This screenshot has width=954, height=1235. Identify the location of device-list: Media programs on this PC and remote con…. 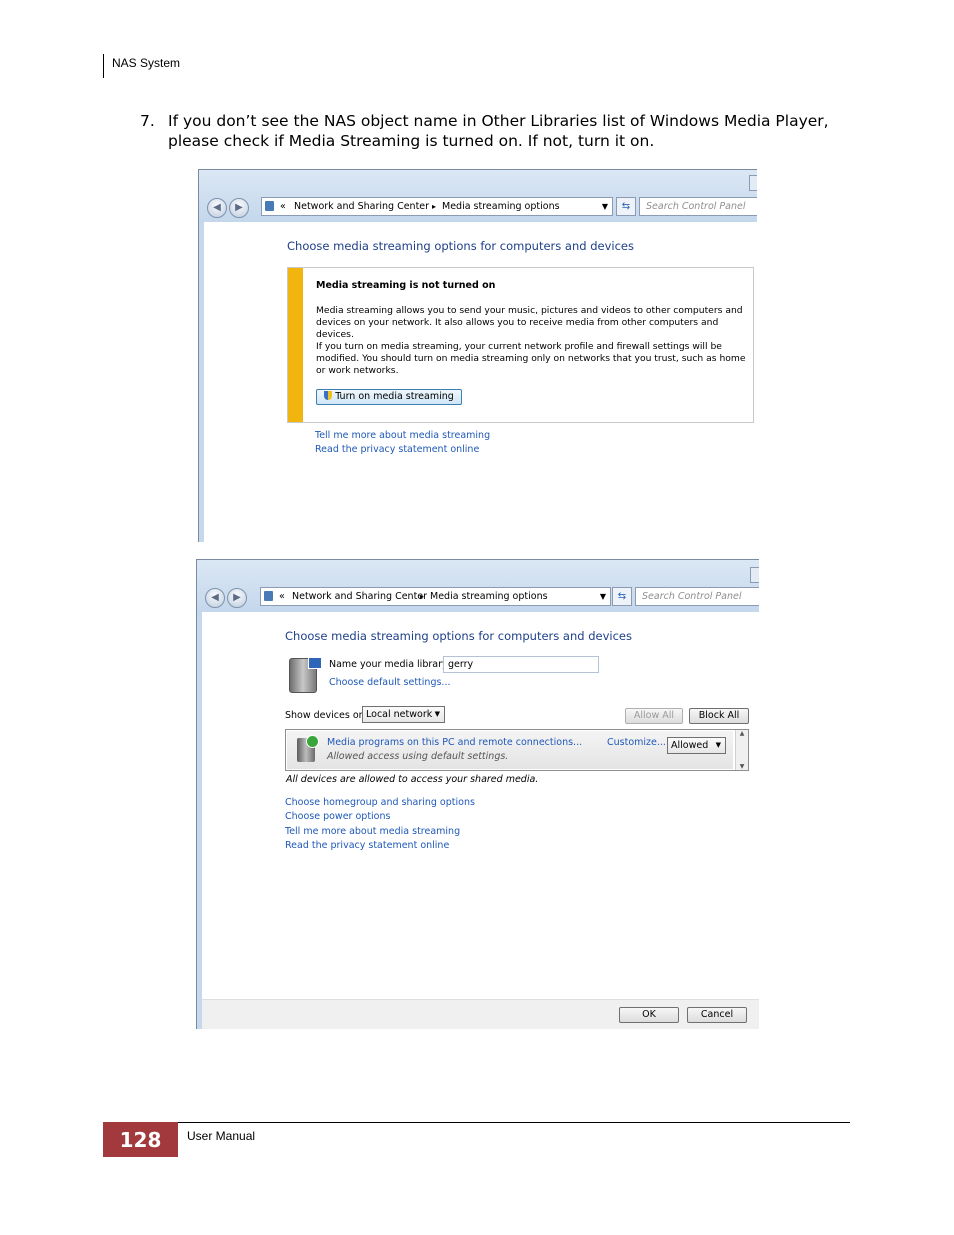
(517, 750).